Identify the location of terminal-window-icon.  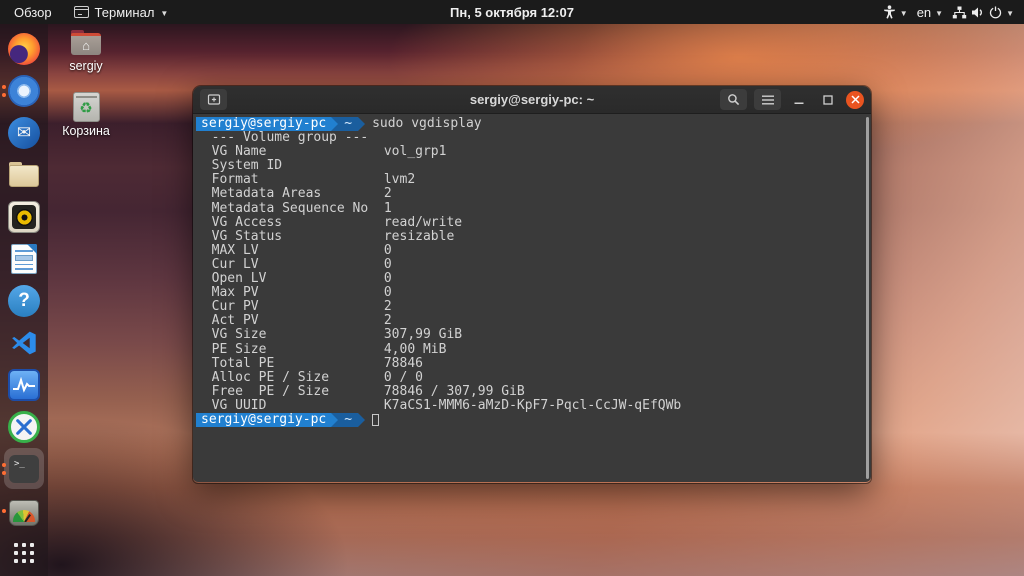
(81, 12).